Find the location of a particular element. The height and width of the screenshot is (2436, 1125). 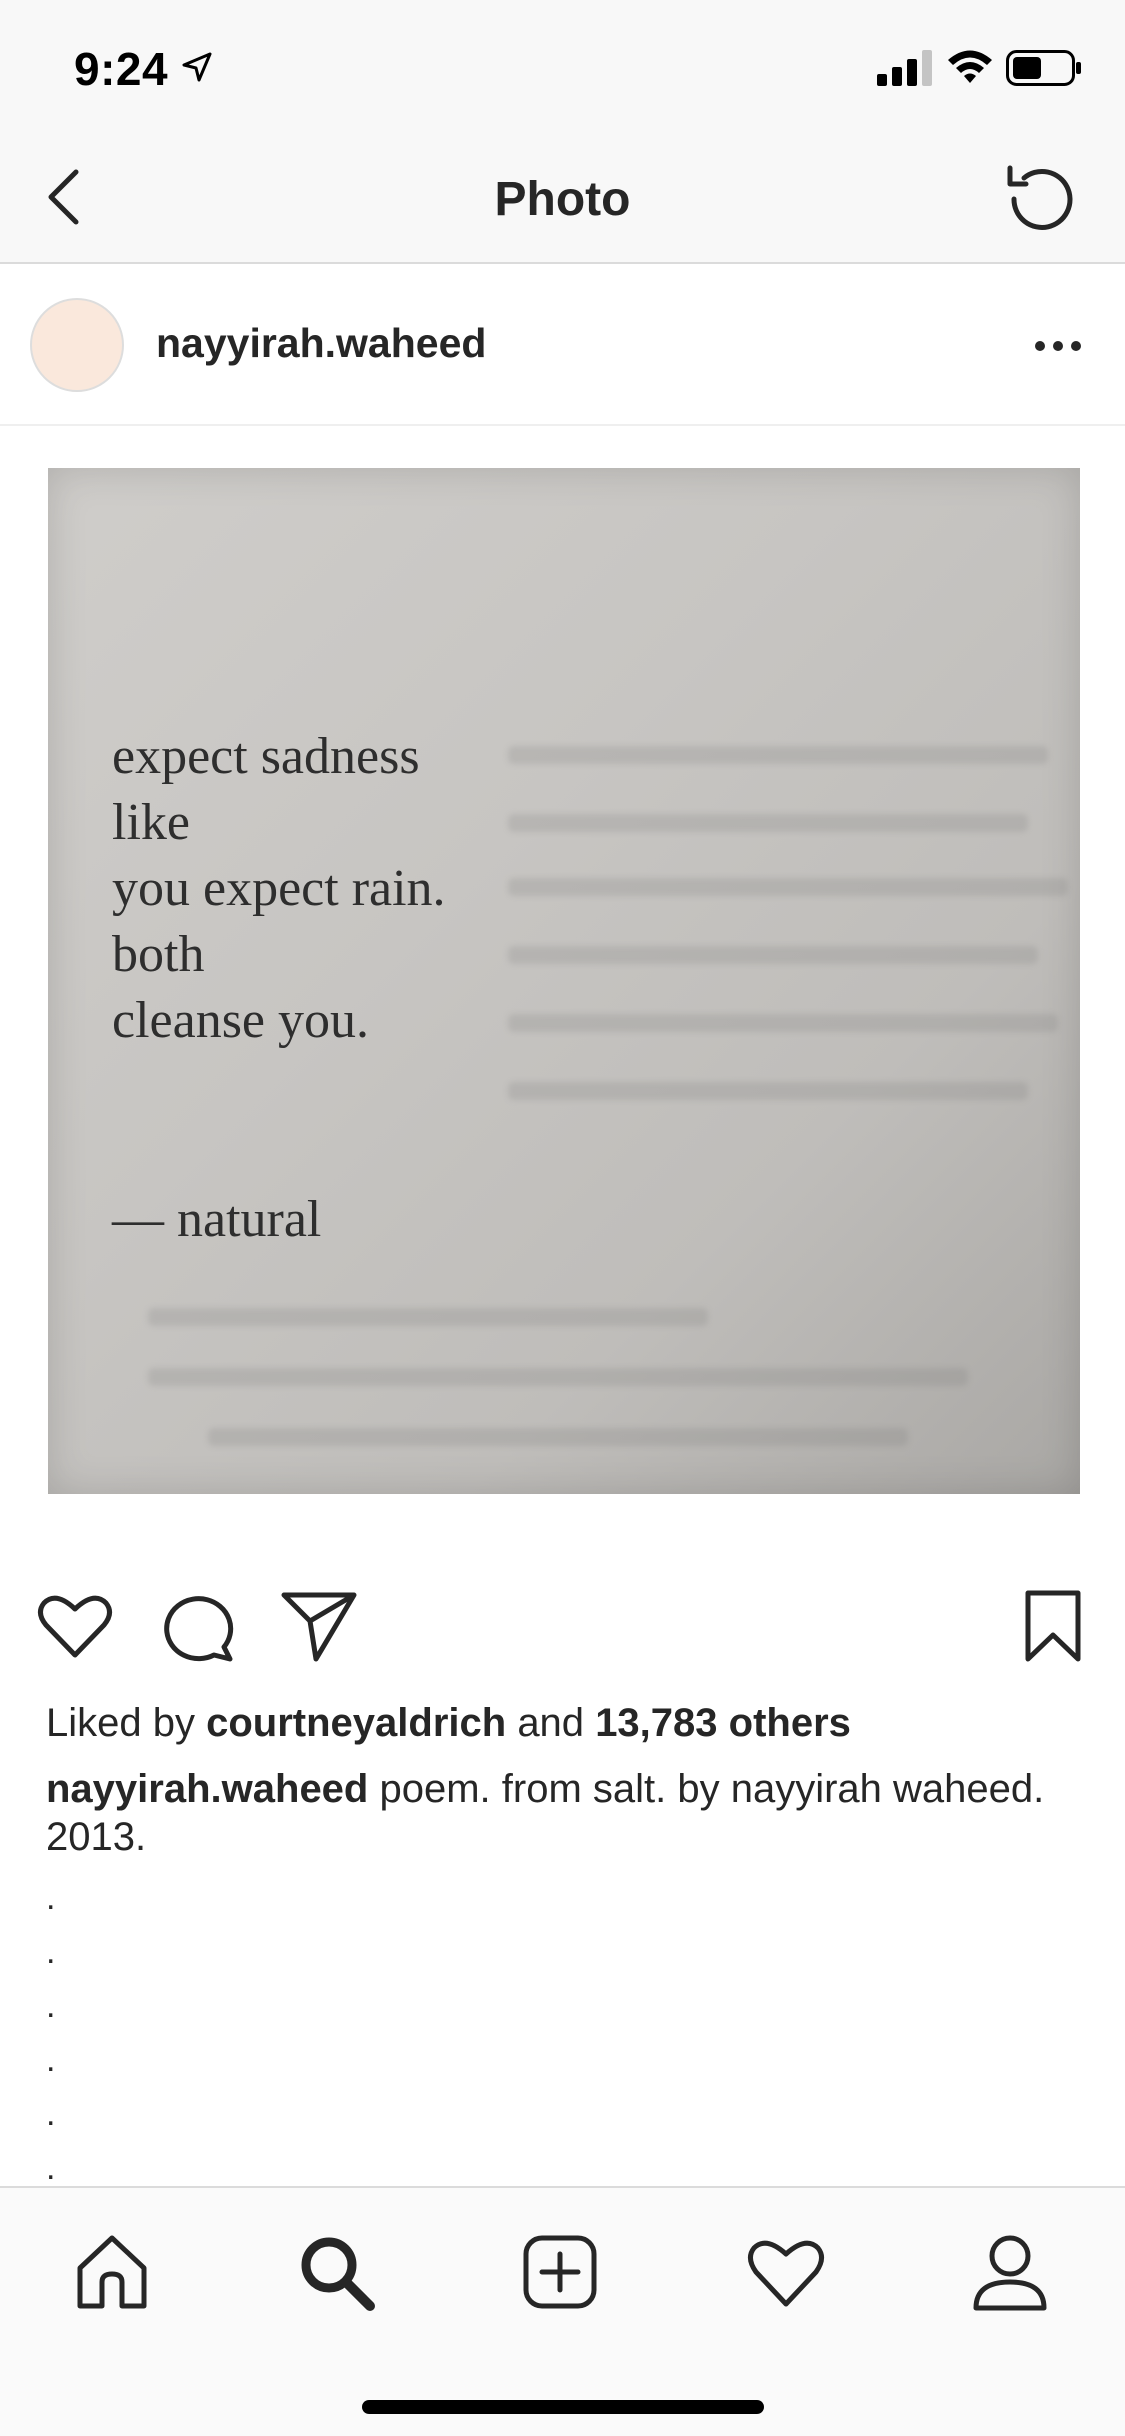

refresh-icon is located at coordinates (1041, 199).